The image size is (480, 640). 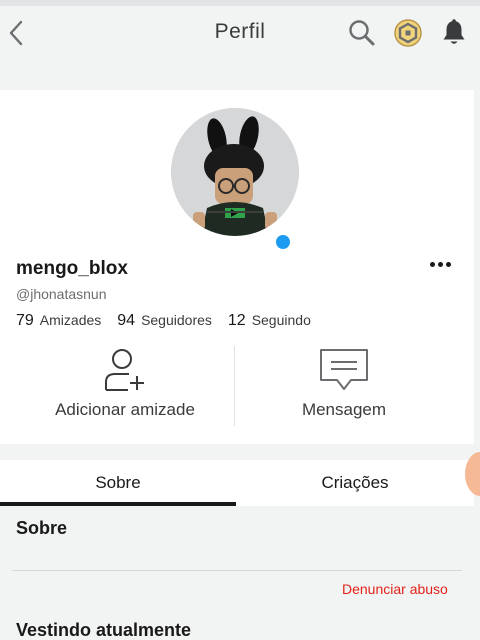 What do you see at coordinates (281, 320) in the screenshot?
I see `following-label: Seguindo` at bounding box center [281, 320].